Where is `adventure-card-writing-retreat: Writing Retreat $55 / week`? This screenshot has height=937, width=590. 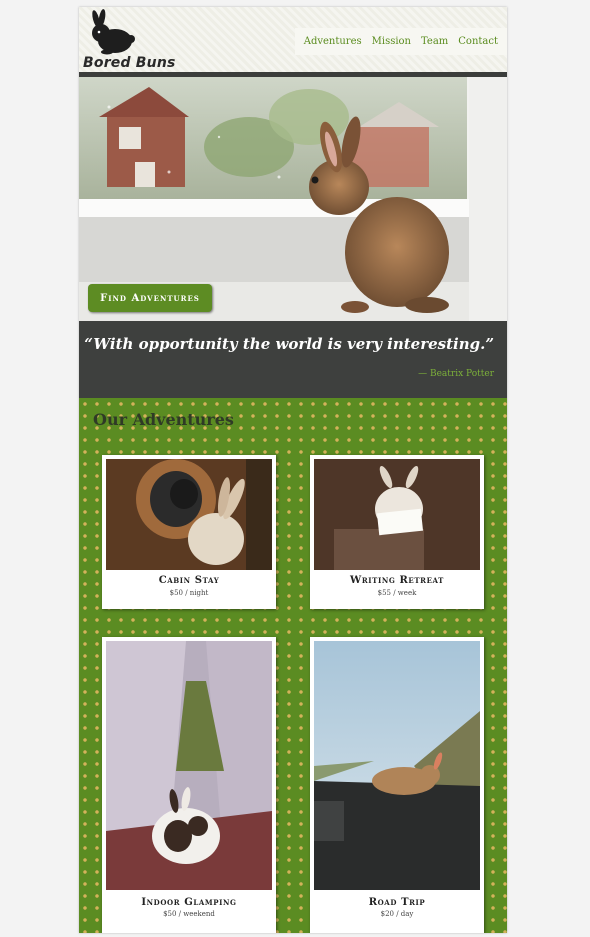 adventure-card-writing-retreat: Writing Retreat $55 / week is located at coordinates (397, 532).